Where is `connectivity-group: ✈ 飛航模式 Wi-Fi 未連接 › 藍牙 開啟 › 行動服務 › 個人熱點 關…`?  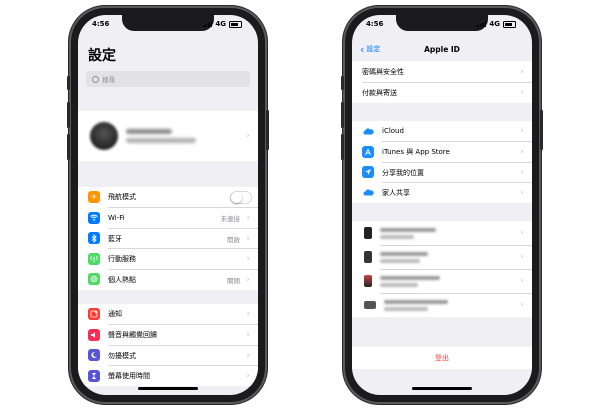 connectivity-group: ✈ 飛航模式 Wi-Fi 未連接 › 藍牙 開啟 › 行動服務 › 個人熱點 關… is located at coordinates (168, 238).